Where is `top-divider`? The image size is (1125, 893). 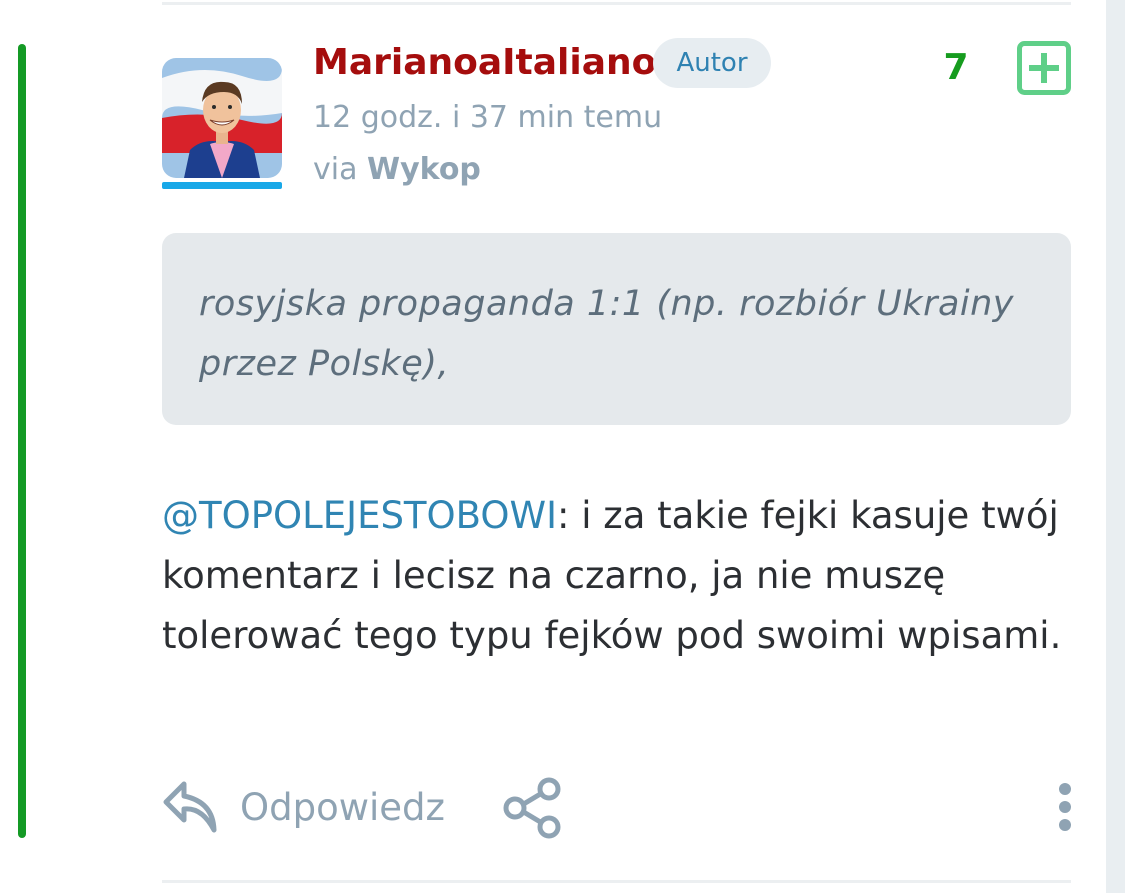 top-divider is located at coordinates (616, 3).